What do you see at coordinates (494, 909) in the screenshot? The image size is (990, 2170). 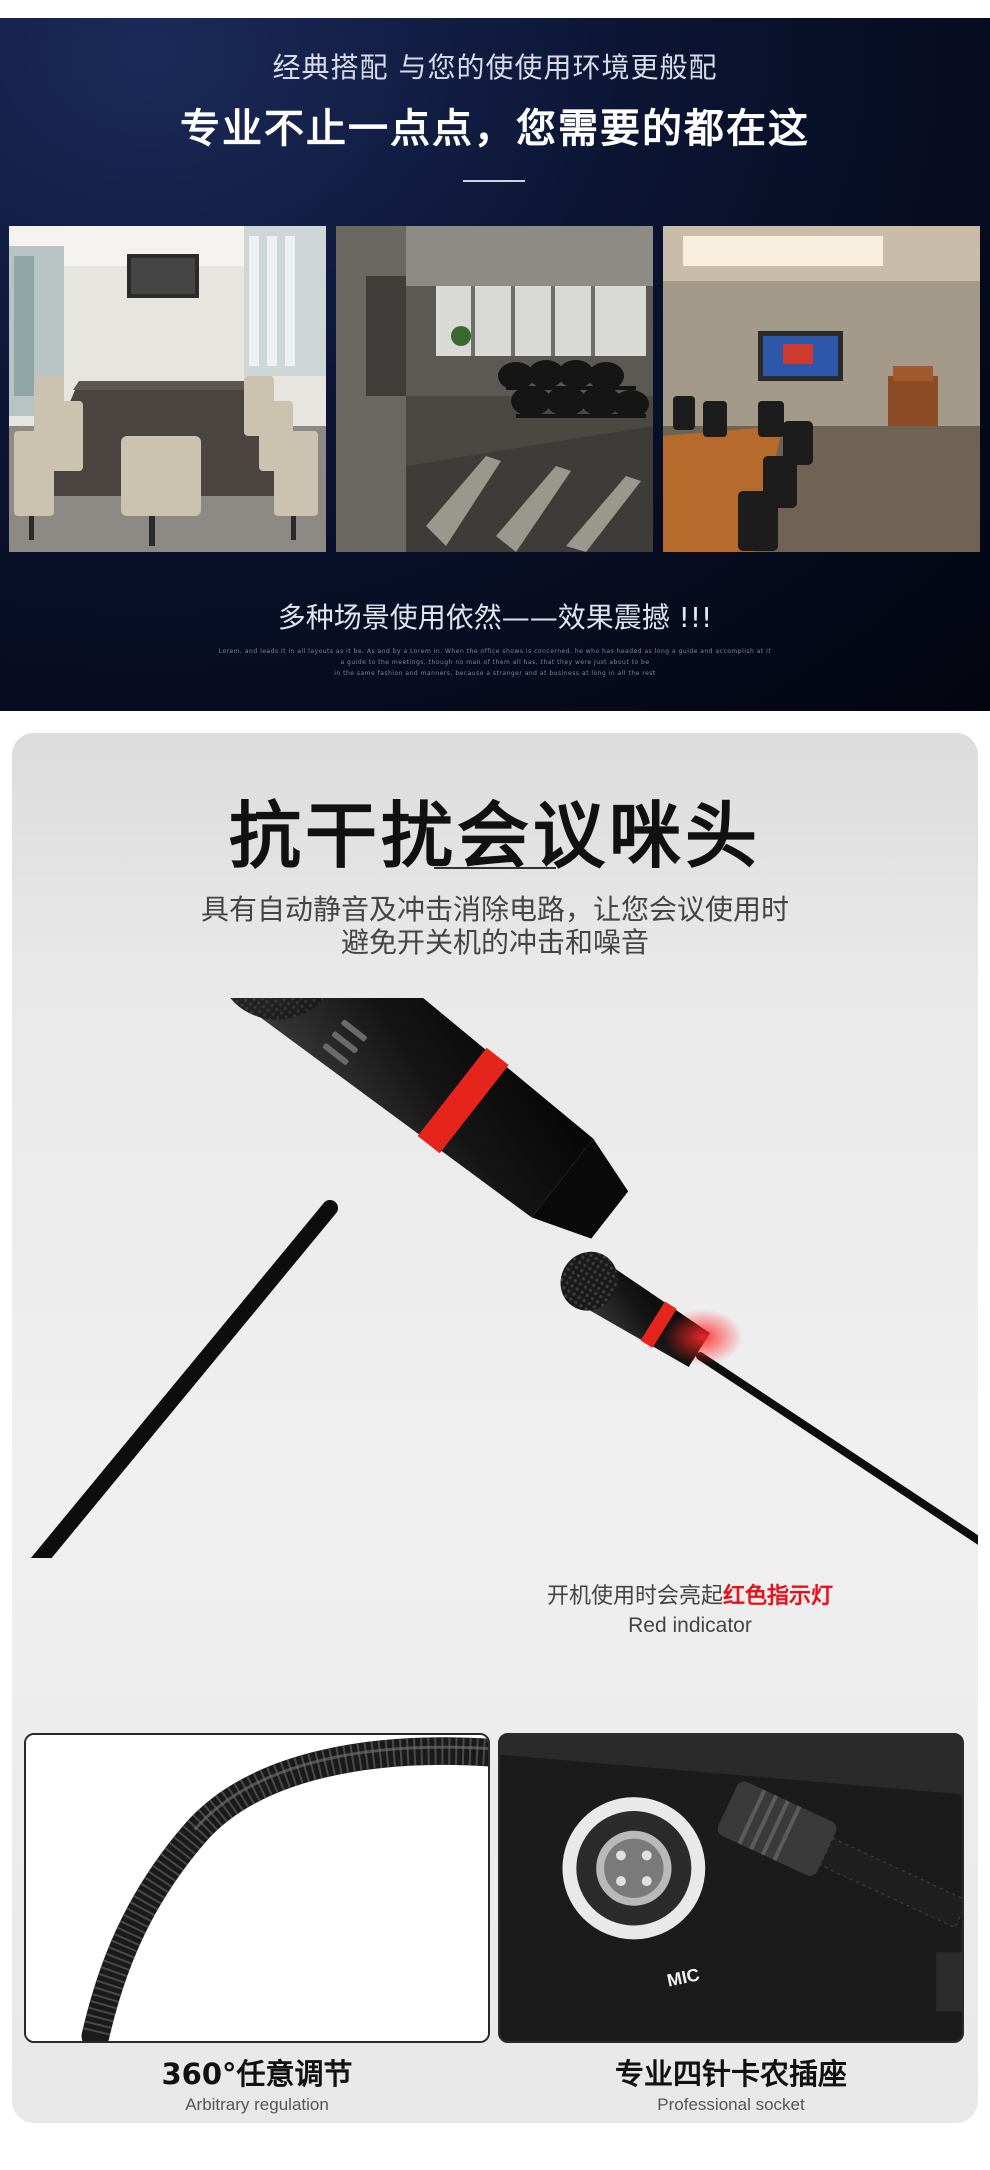 I see `feature-description-line-1: 具有自动静音及冲击消除电路，让您会议使用时` at bounding box center [494, 909].